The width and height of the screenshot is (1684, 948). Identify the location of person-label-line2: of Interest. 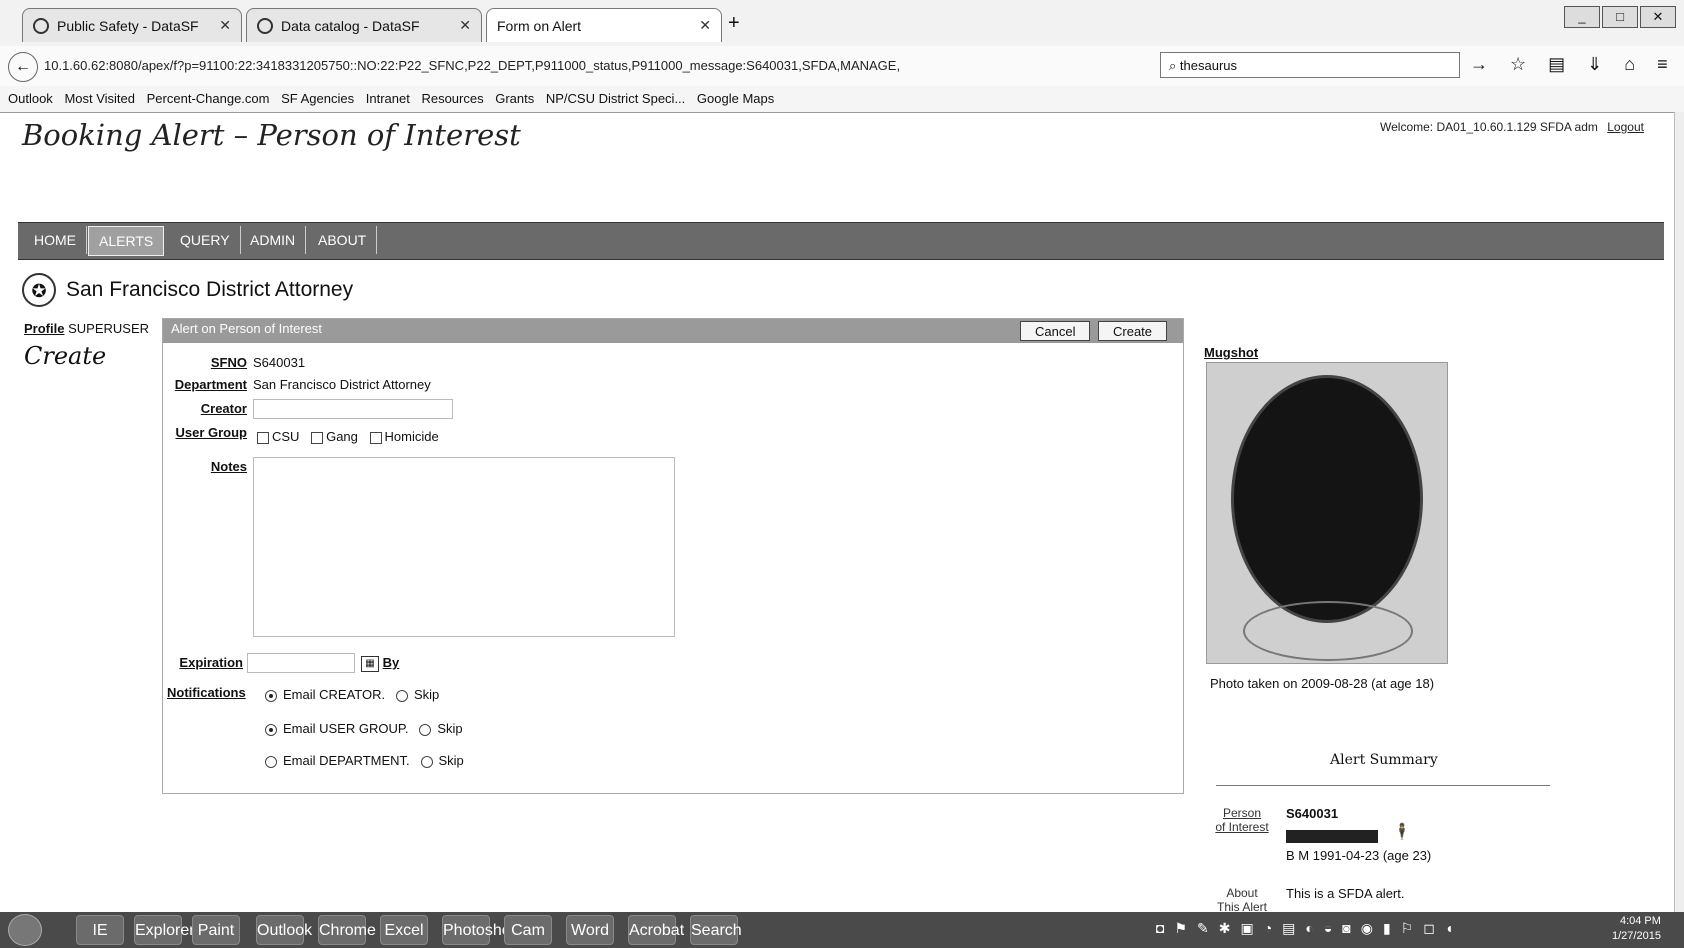
(1242, 827).